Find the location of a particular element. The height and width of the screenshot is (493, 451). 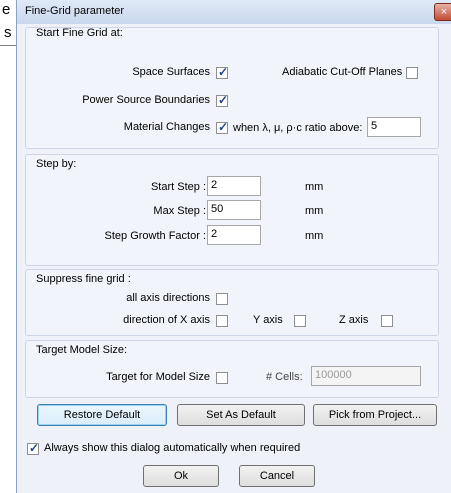

y-axis-label: Y axis is located at coordinates (268, 320).